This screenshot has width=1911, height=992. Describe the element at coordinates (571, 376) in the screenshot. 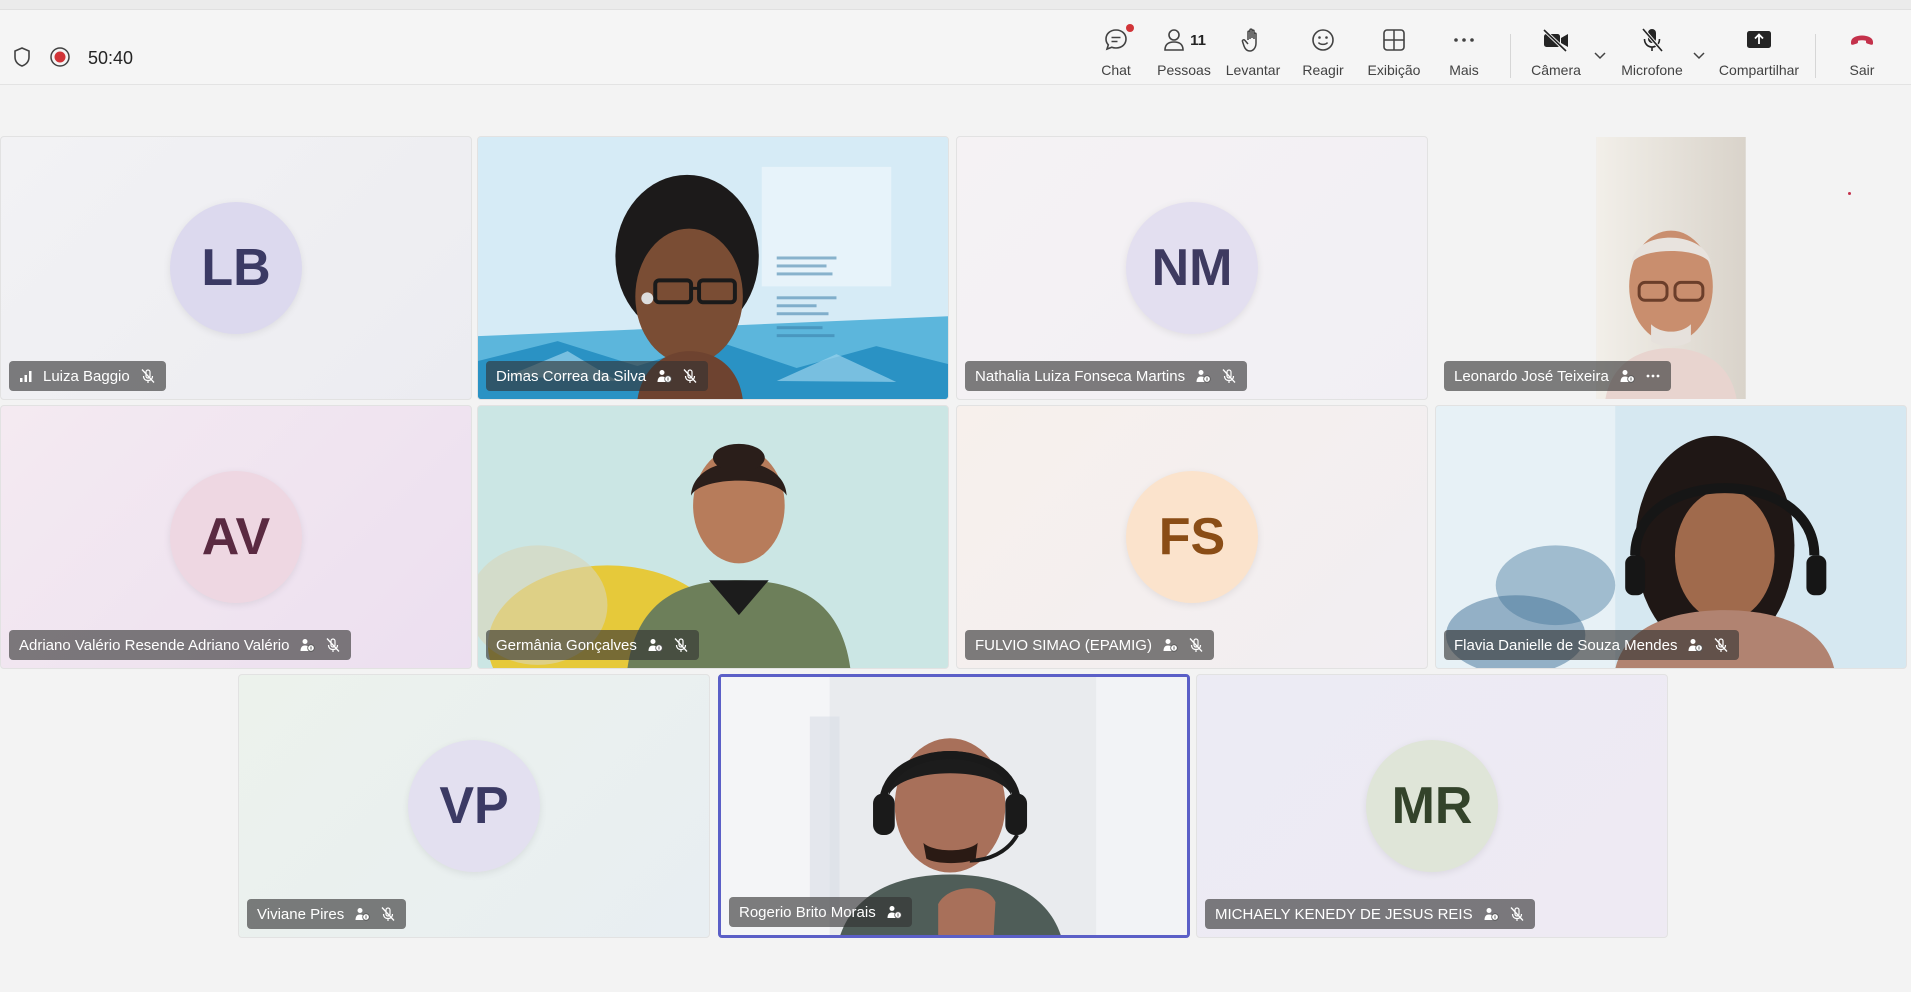

I see `participant-name: Dimas Correa da Silva` at that location.